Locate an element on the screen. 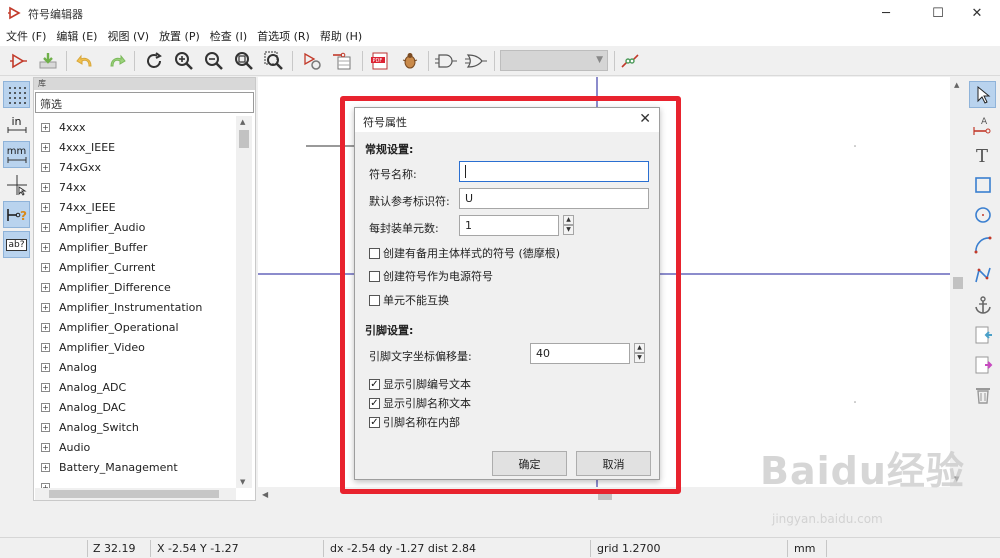 This screenshot has height=558, width=1000. zoom-in-icon is located at coordinates (184, 61).